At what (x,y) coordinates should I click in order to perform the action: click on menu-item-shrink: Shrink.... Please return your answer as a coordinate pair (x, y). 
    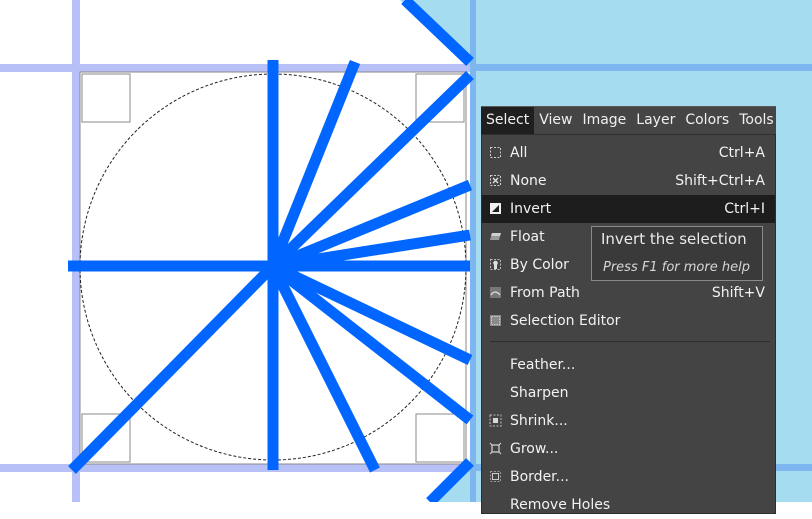
    Looking at the image, I should click on (628, 421).